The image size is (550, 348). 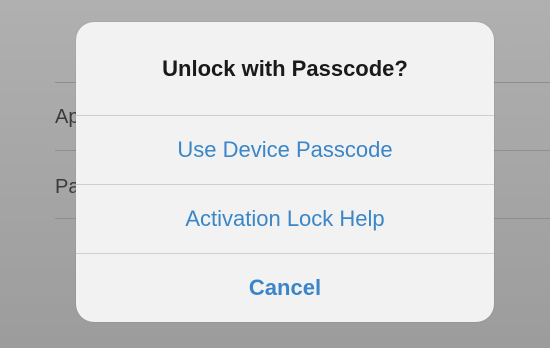 I want to click on alert-title: Unlock with Passcode?, so click(x=285, y=68).